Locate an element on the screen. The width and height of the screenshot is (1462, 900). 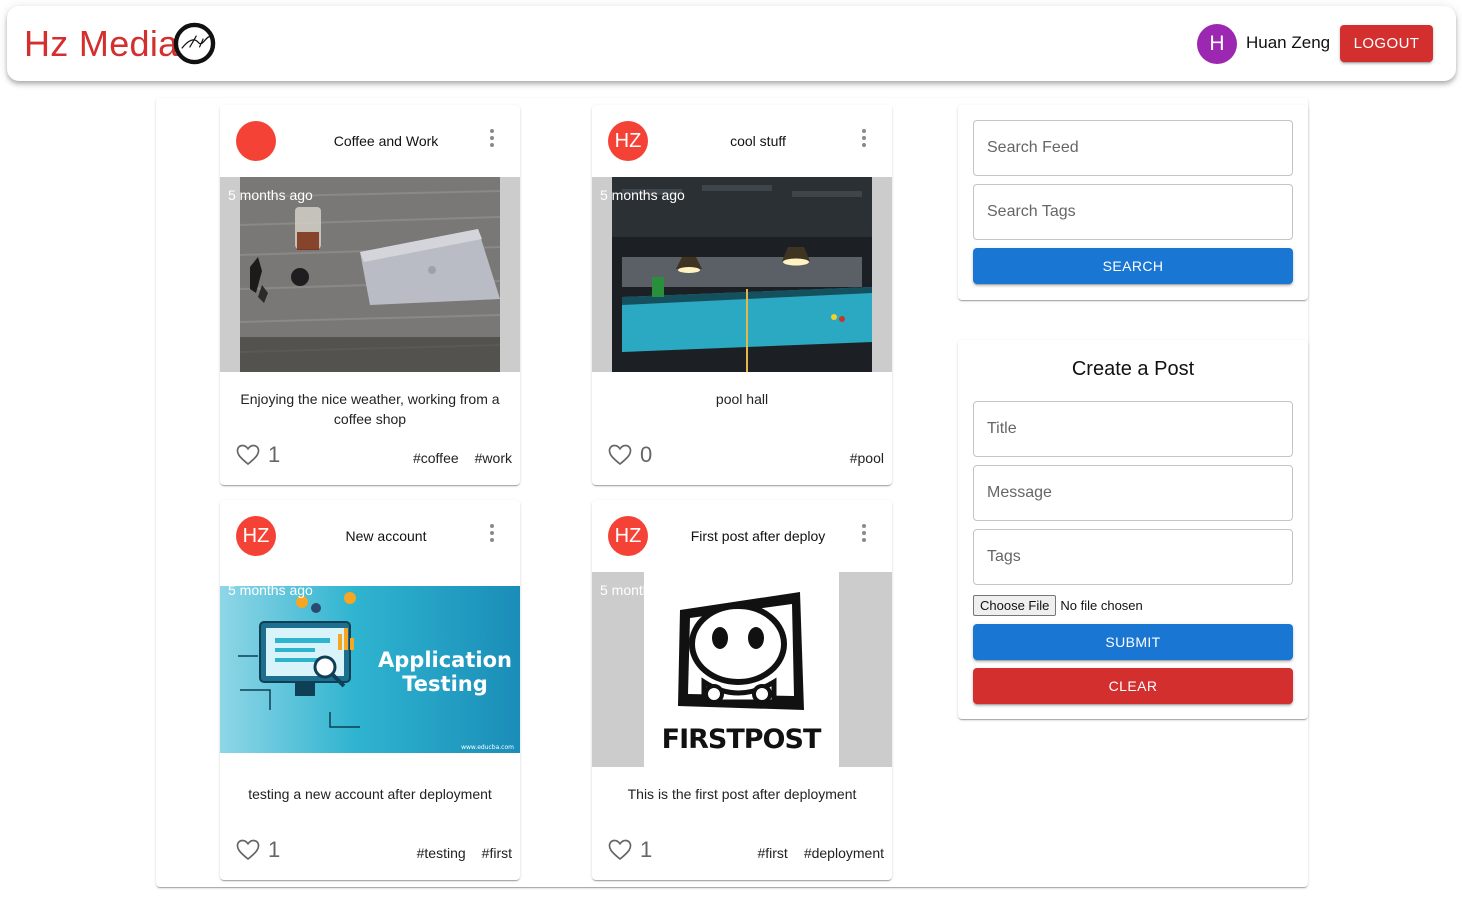
tags-input is located at coordinates (1133, 557).